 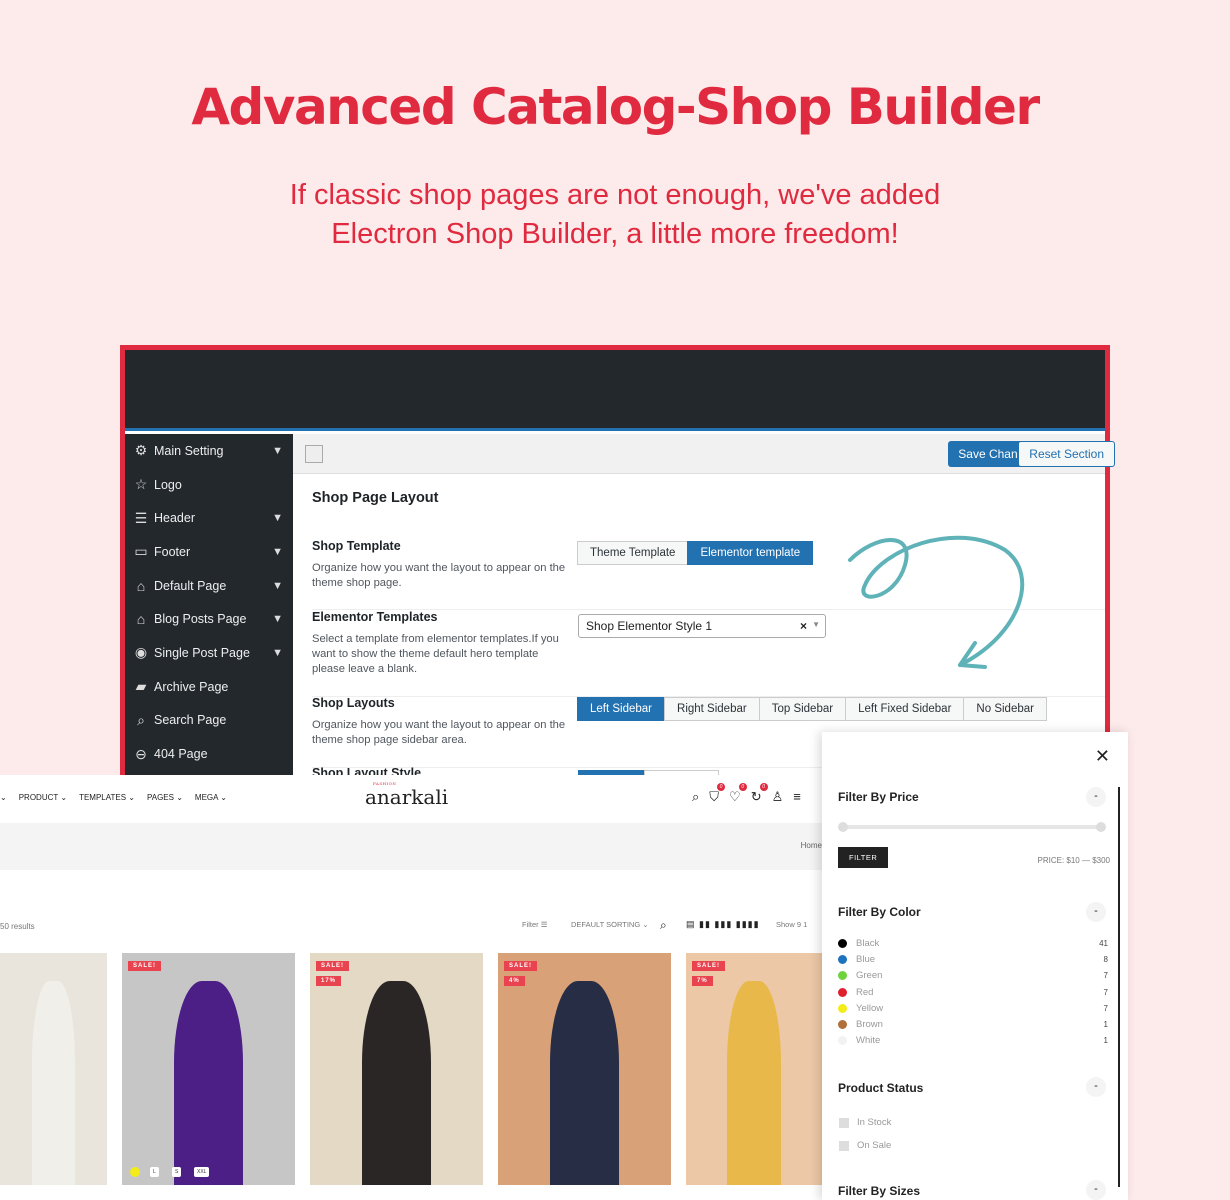 What do you see at coordinates (534, 924) in the screenshot?
I see `filter-button: Filter ☰` at bounding box center [534, 924].